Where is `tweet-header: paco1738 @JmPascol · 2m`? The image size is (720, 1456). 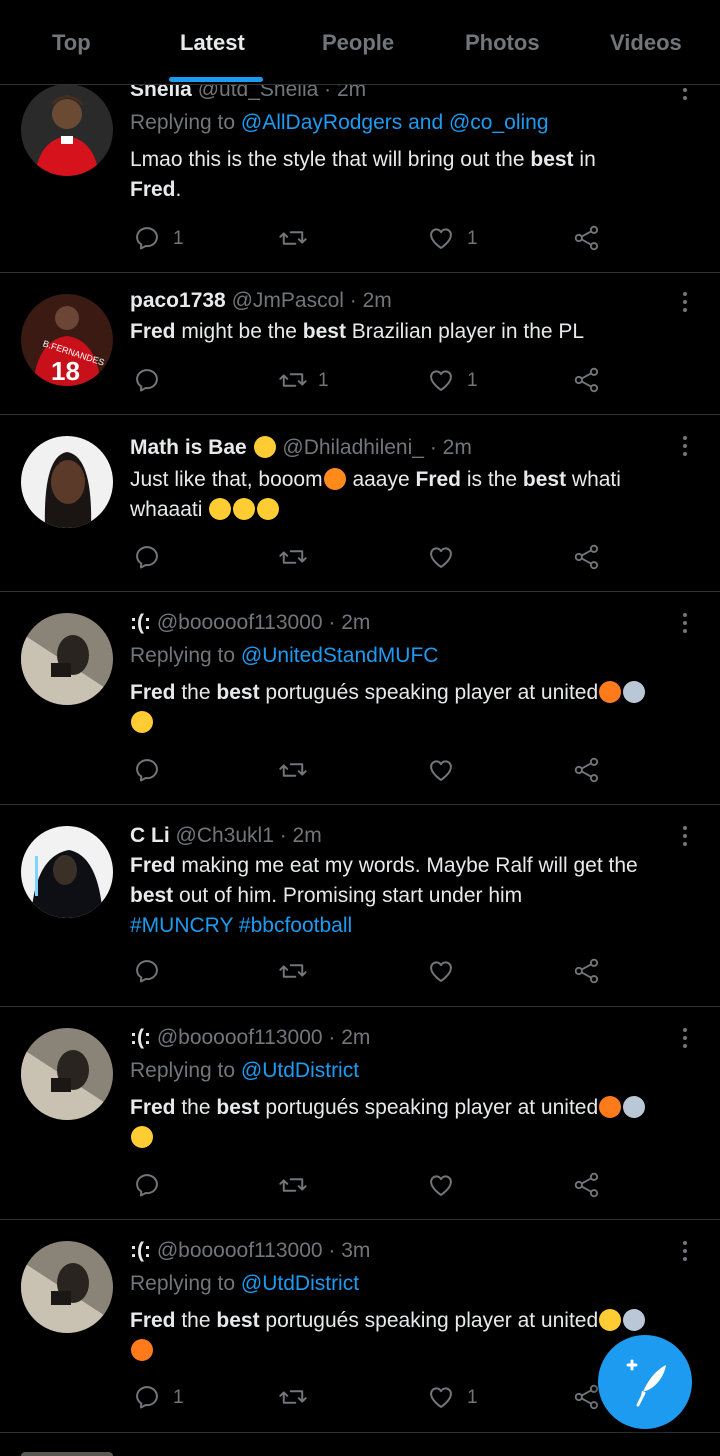 tweet-header: paco1738 @JmPascol · 2m is located at coordinates (261, 301).